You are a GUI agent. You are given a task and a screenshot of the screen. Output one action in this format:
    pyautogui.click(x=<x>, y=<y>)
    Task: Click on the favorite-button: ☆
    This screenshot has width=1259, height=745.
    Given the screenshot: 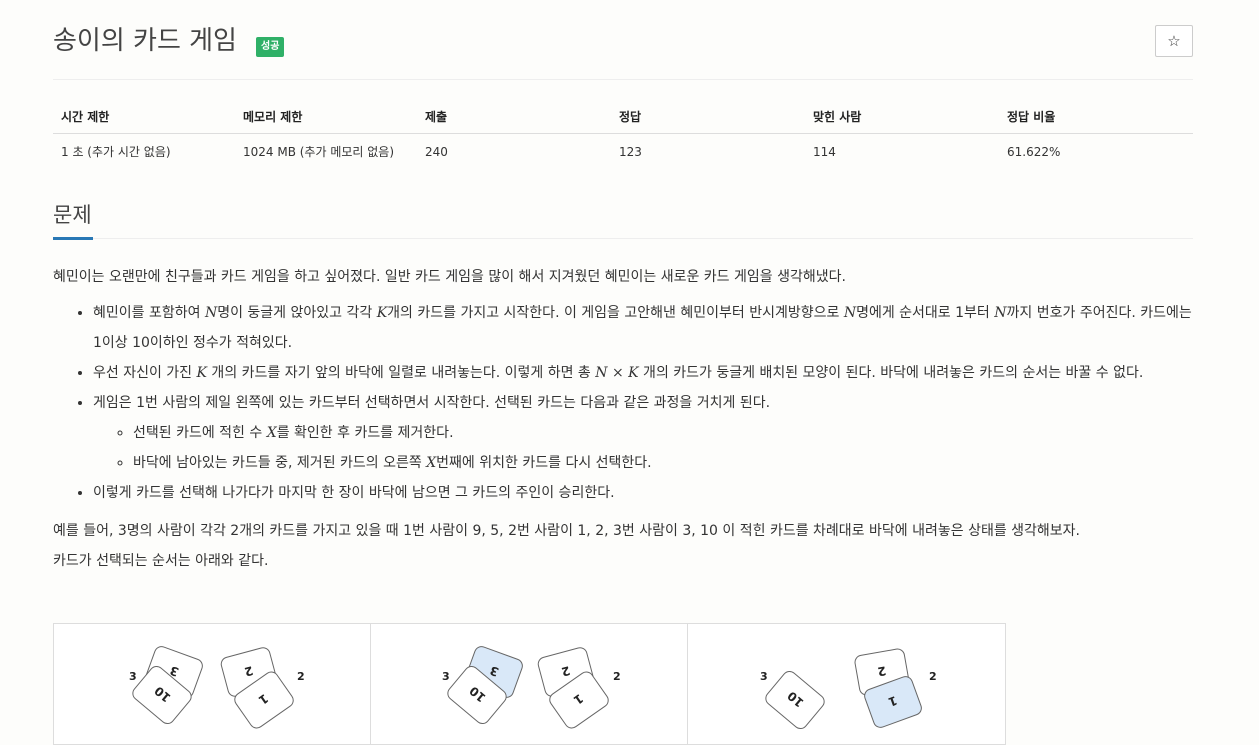 What is the action you would take?
    pyautogui.click(x=1174, y=41)
    